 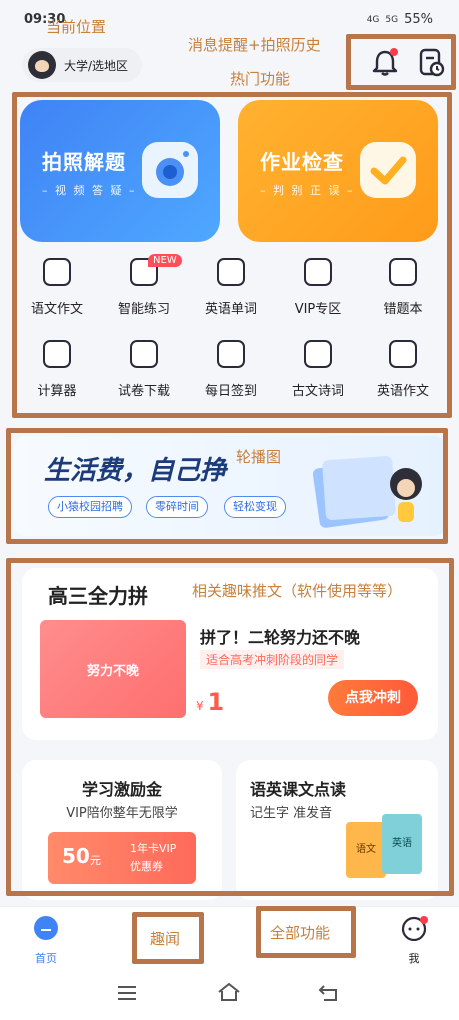 What do you see at coordinates (260, 79) in the screenshot?
I see `annotation-label-hot: 热门功能` at bounding box center [260, 79].